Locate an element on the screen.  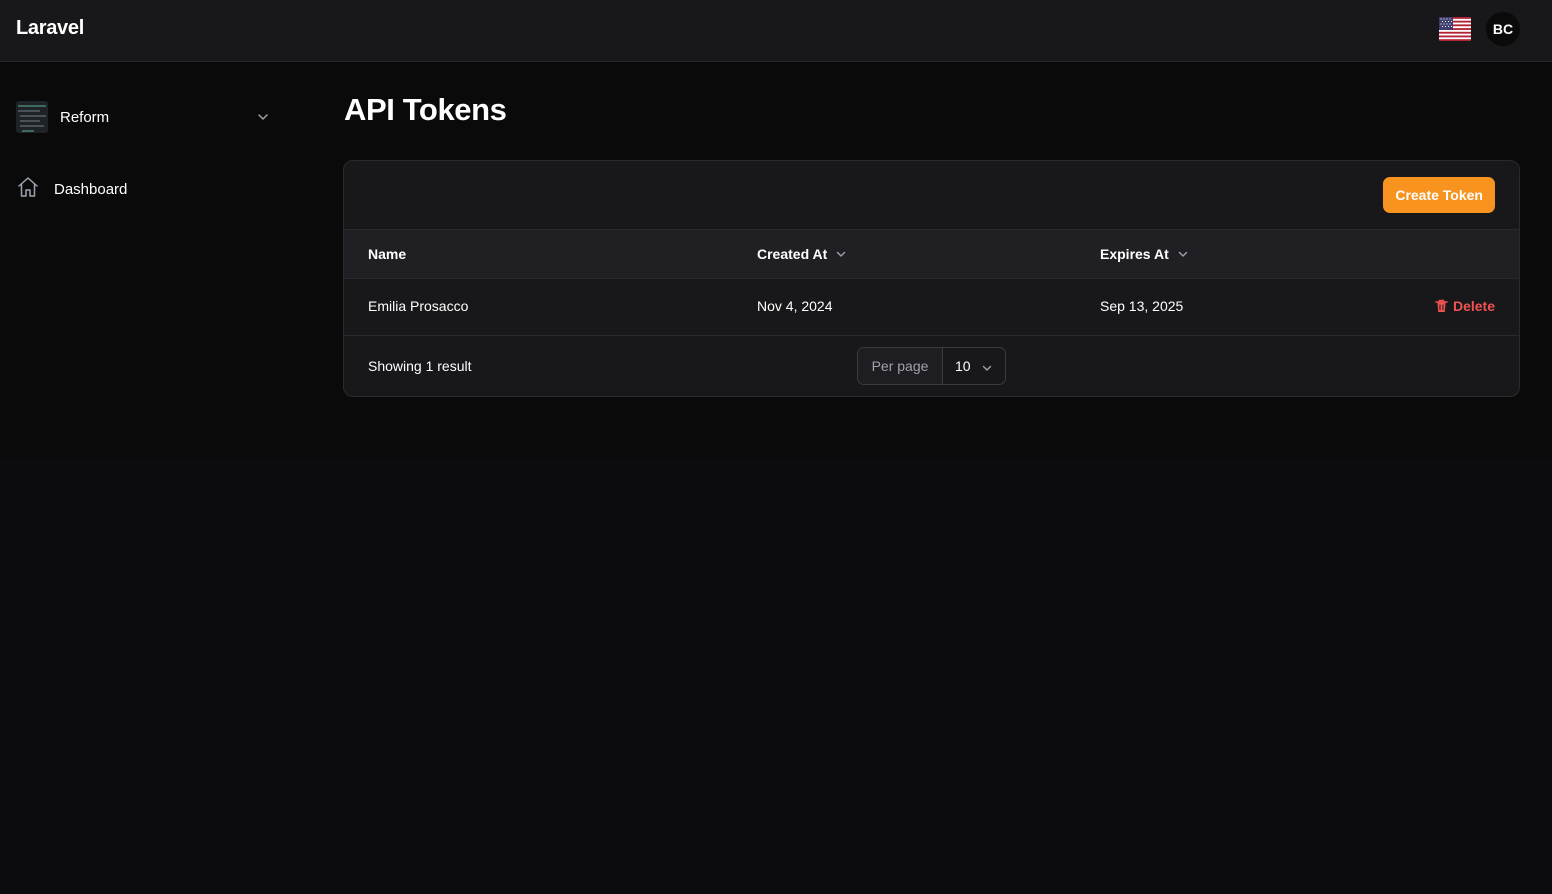
column-label: Name is located at coordinates (387, 254).